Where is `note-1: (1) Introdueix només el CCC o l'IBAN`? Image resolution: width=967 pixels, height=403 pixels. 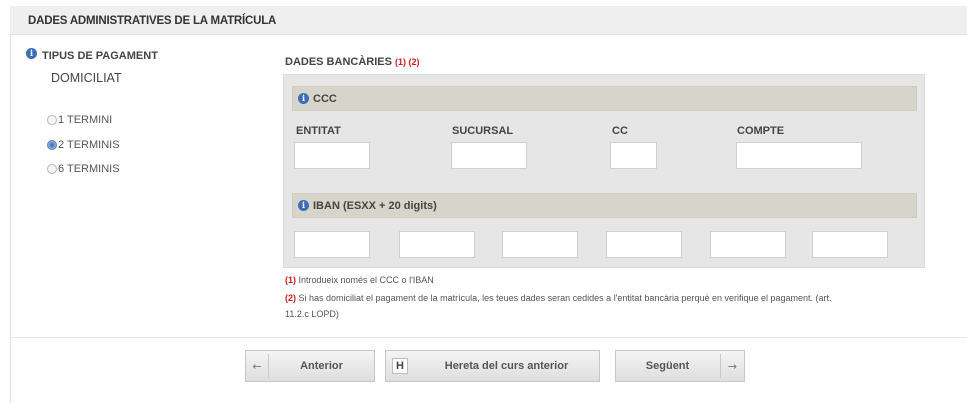
note-1: (1) Introdueix només el CCC o l'IBAN is located at coordinates (359, 280).